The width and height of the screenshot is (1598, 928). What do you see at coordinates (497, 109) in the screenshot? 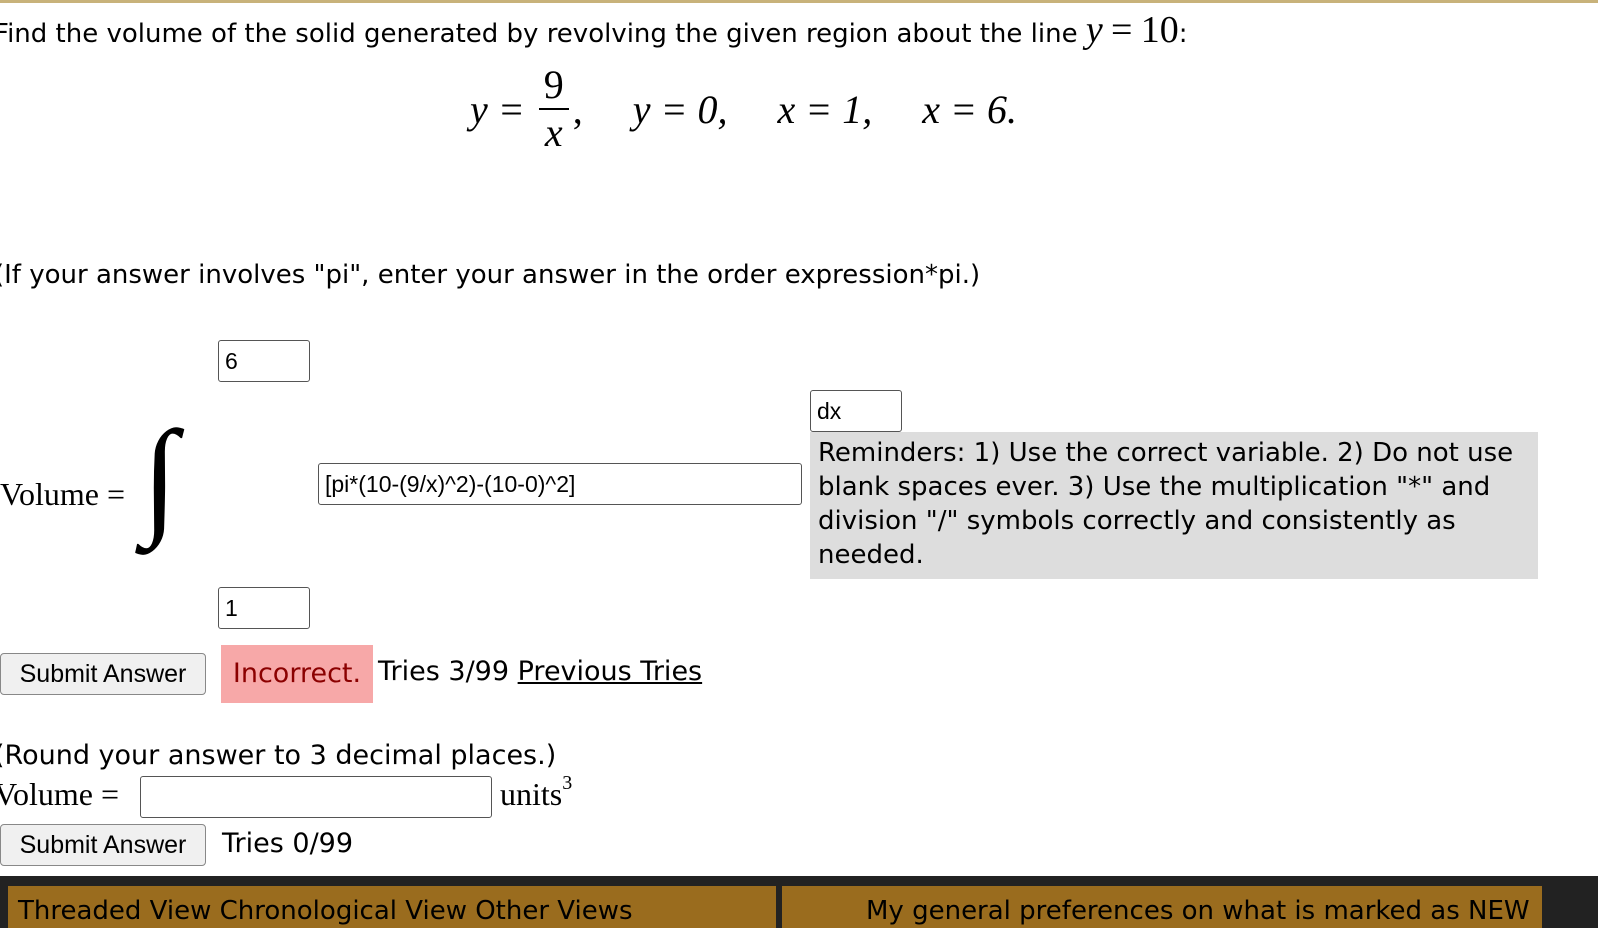
I see `eq1-lhs: y =` at bounding box center [497, 109].